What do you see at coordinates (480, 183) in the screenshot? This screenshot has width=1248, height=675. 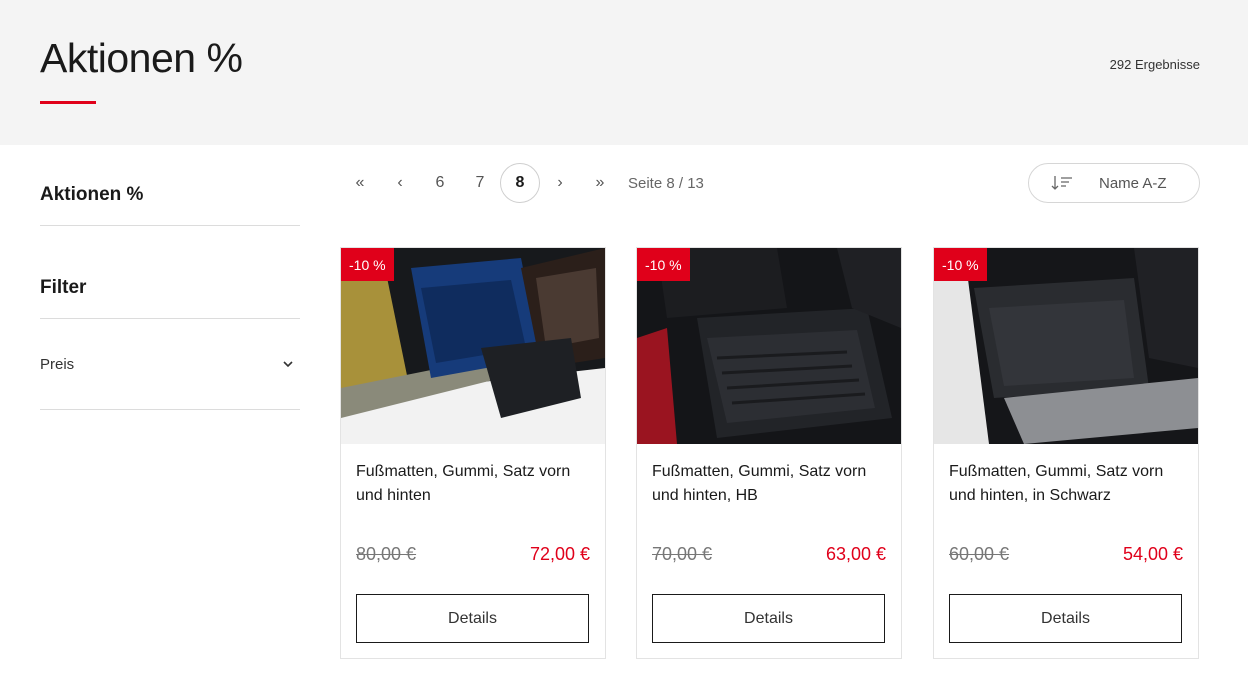 I see `pagination-page-7: 7` at bounding box center [480, 183].